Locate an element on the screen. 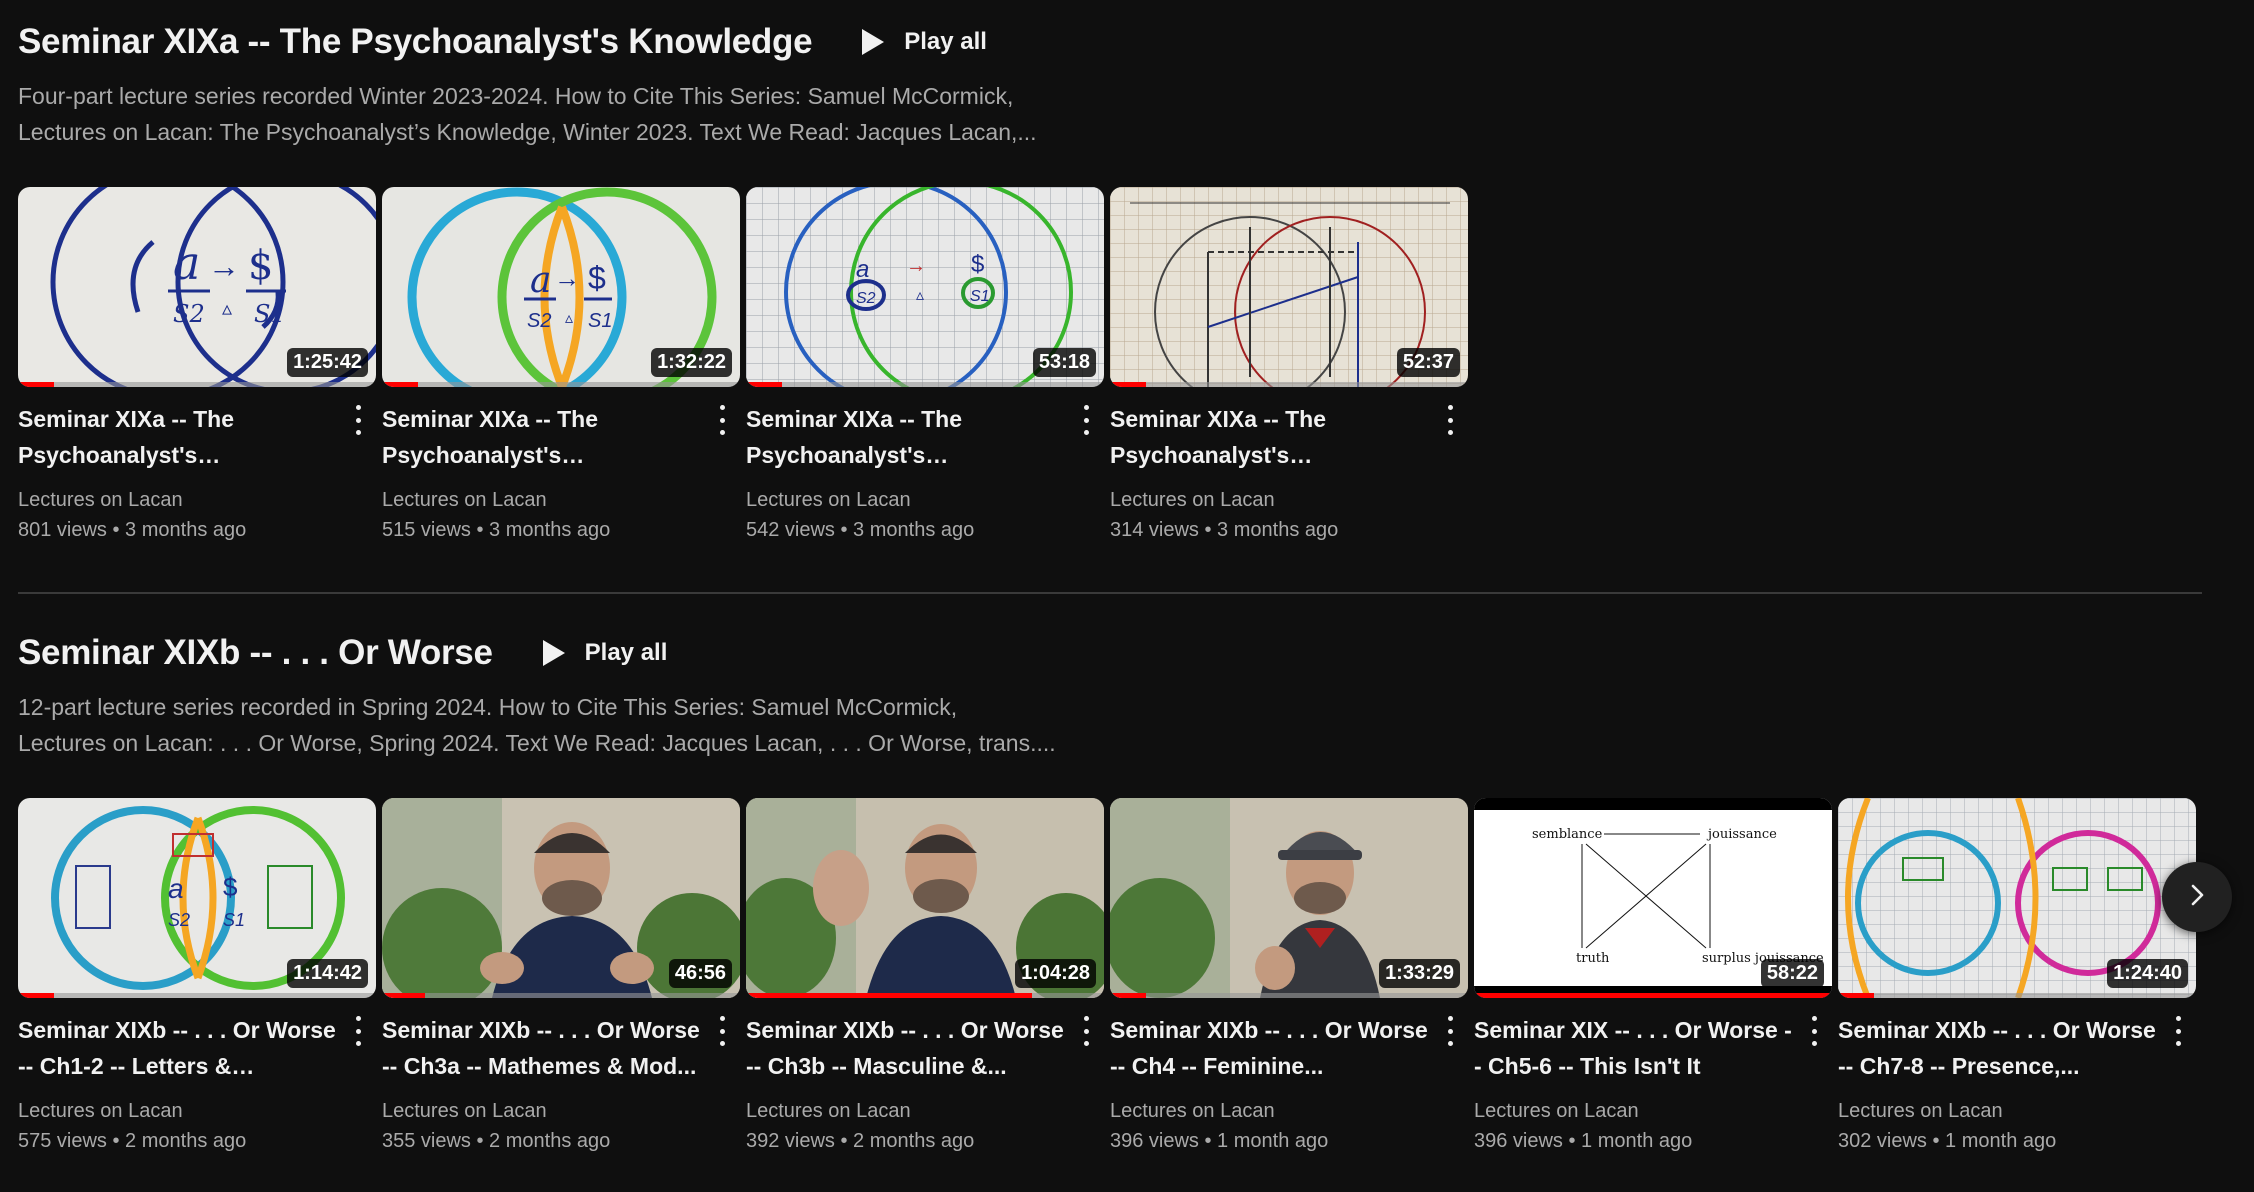 Image resolution: width=2254 pixels, height=1192 pixels. video-stats: 355 views • 2 months ago is located at coordinates (496, 1141).